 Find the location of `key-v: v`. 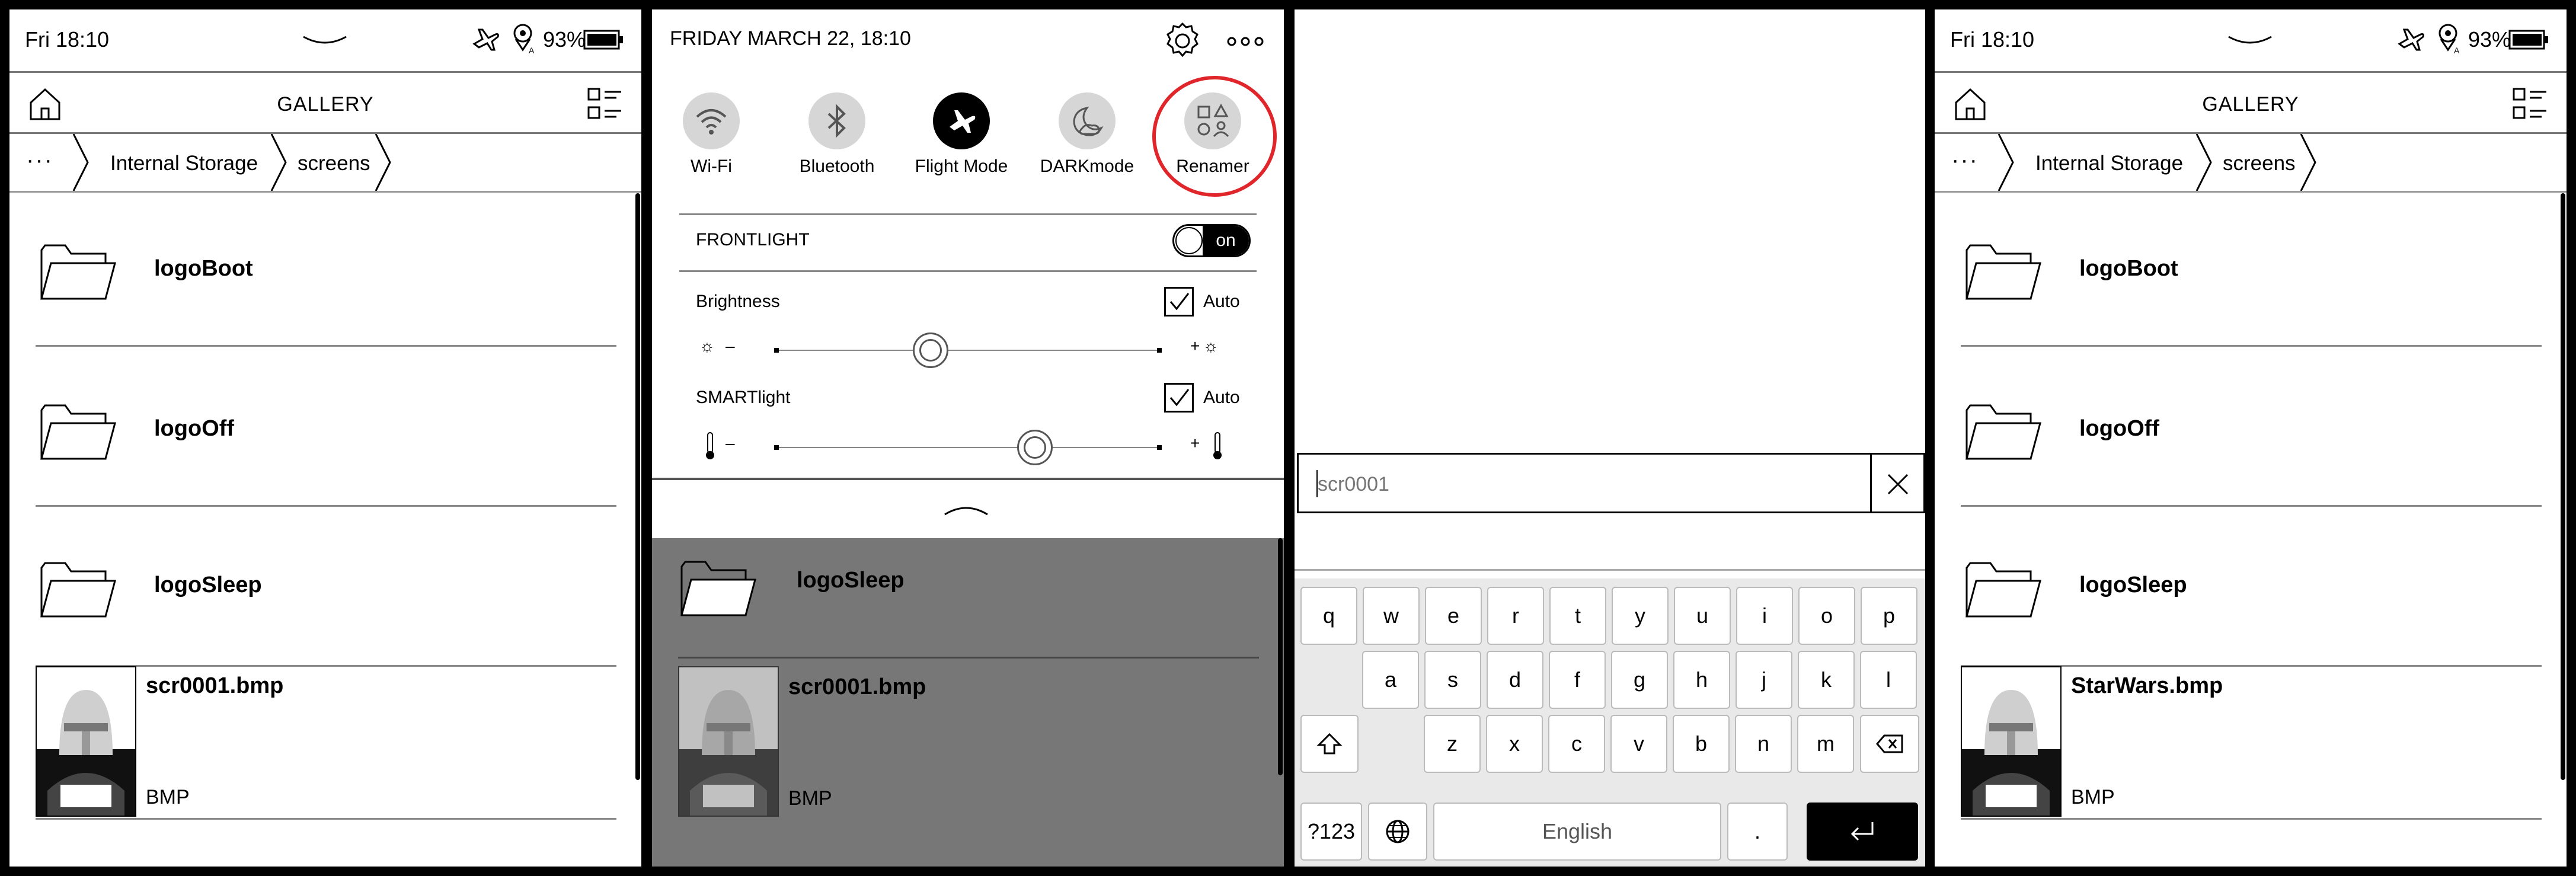

key-v: v is located at coordinates (1638, 744).